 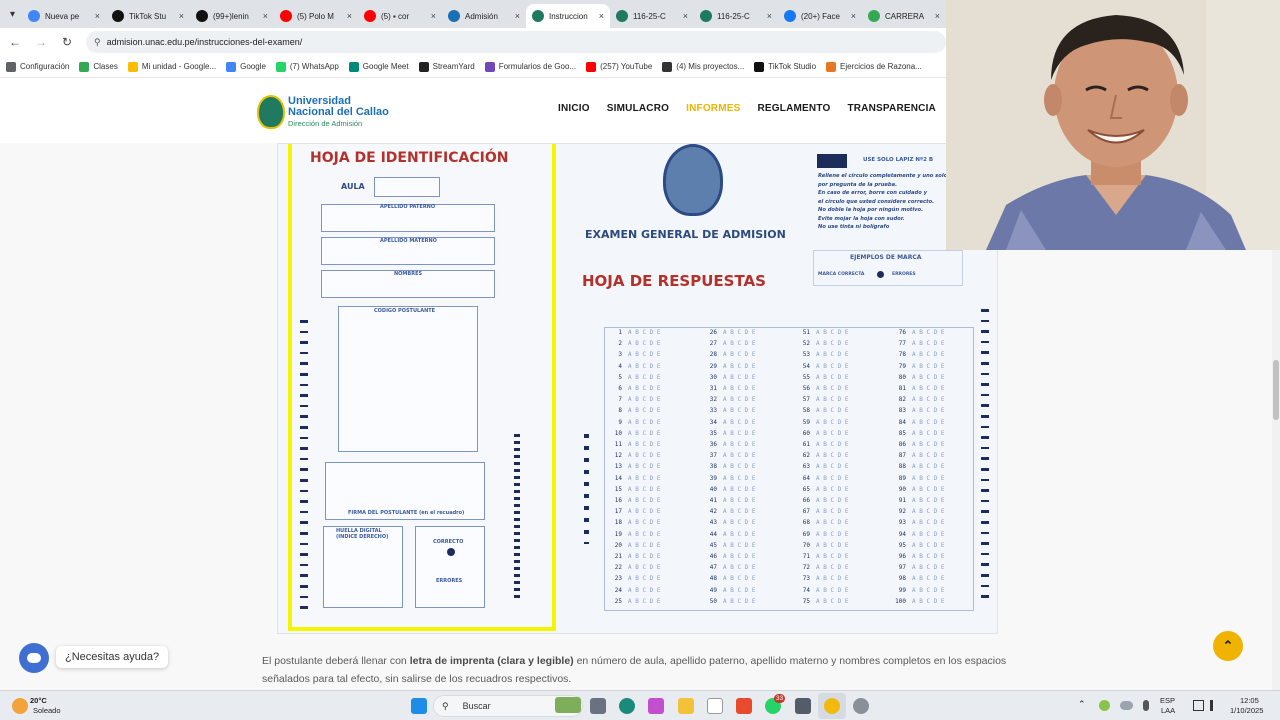 I want to click on tab-label: Instruccion, so click(x=568, y=16).